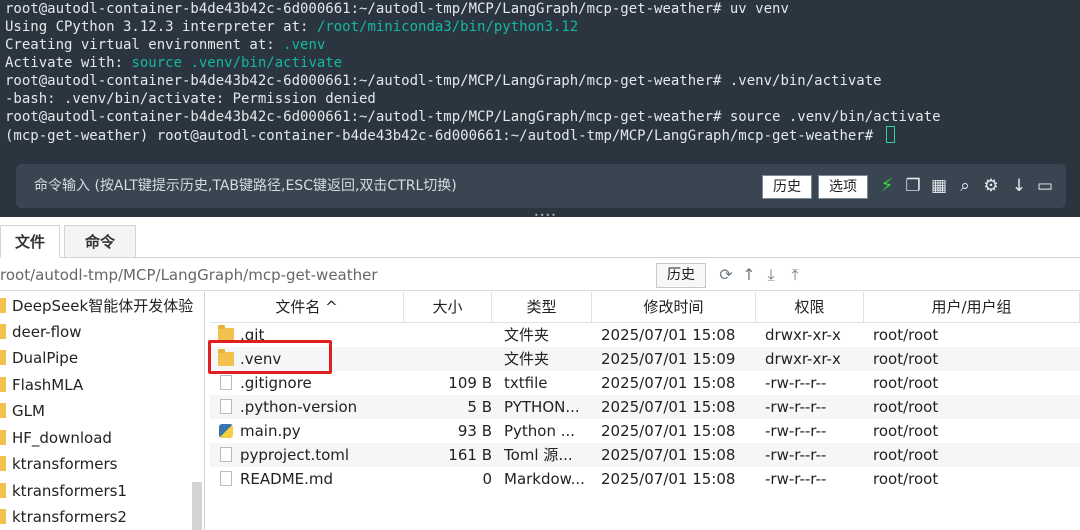  I want to click on tree-item: deer-flow, so click(97, 332).